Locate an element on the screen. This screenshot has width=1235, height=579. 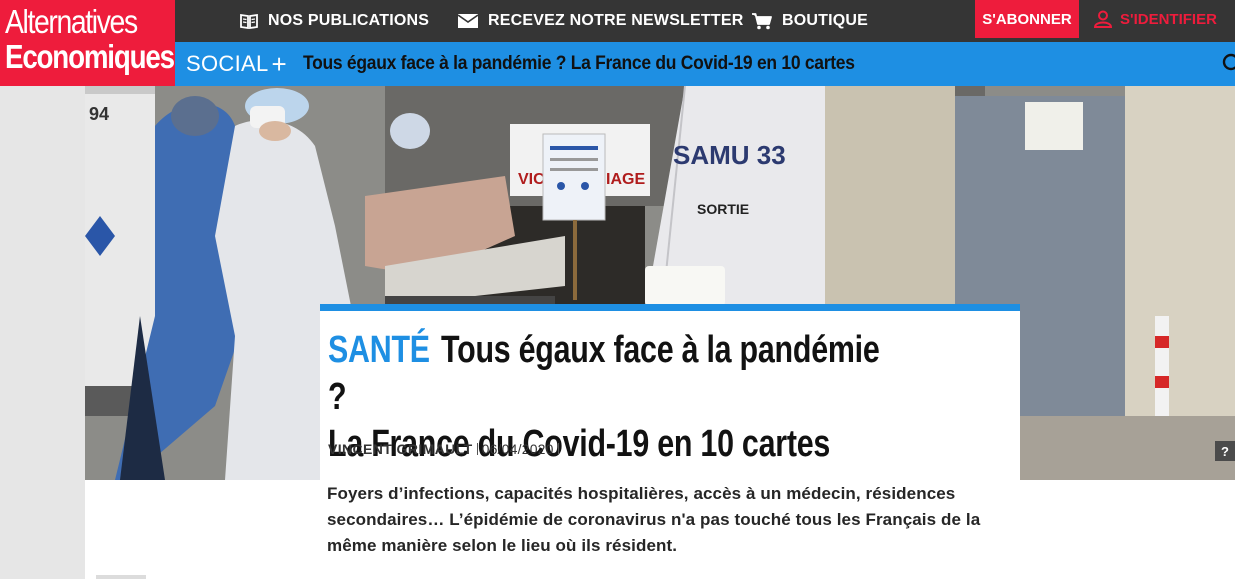
section-label: SOCIAL is located at coordinates (227, 63).